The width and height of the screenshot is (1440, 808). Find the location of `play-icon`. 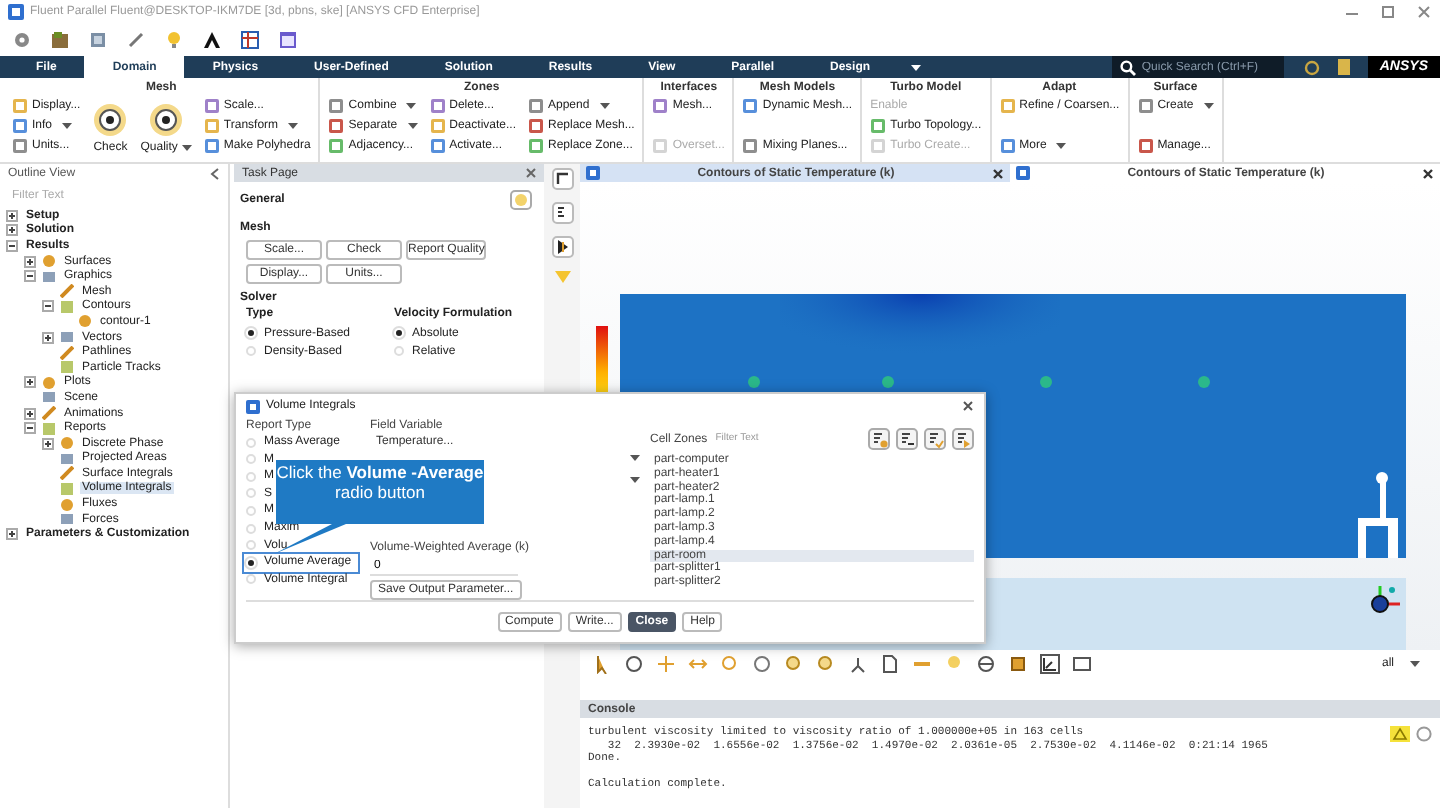

play-icon is located at coordinates (562, 247).